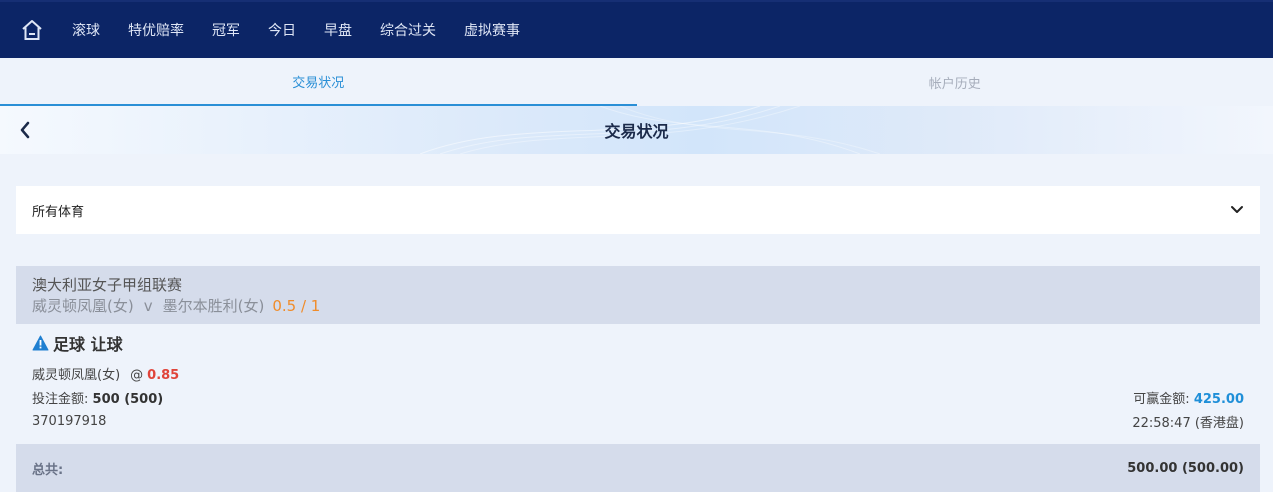  I want to click on selection-row: 威灵顿凤凰(女) @0.85, so click(638, 373).